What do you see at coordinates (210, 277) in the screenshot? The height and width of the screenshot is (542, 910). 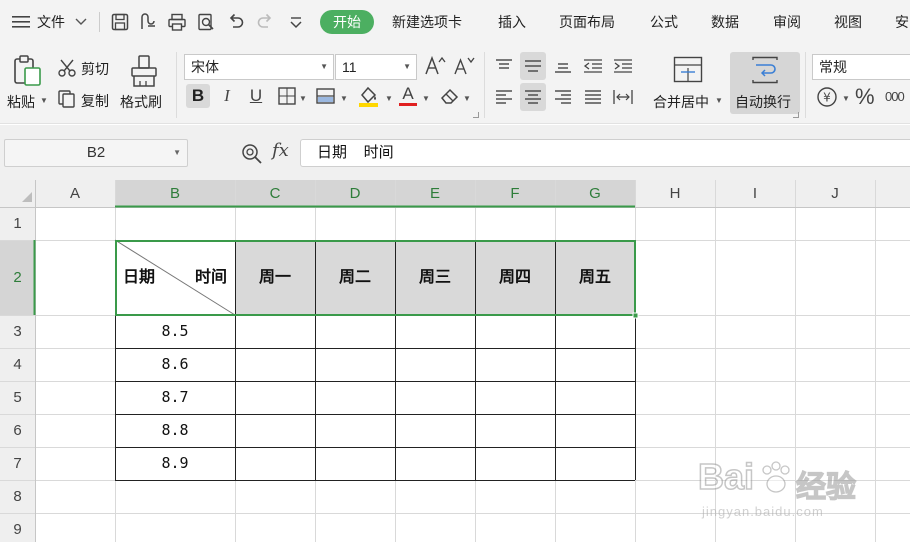 I see `b2-time-label: 时间` at bounding box center [210, 277].